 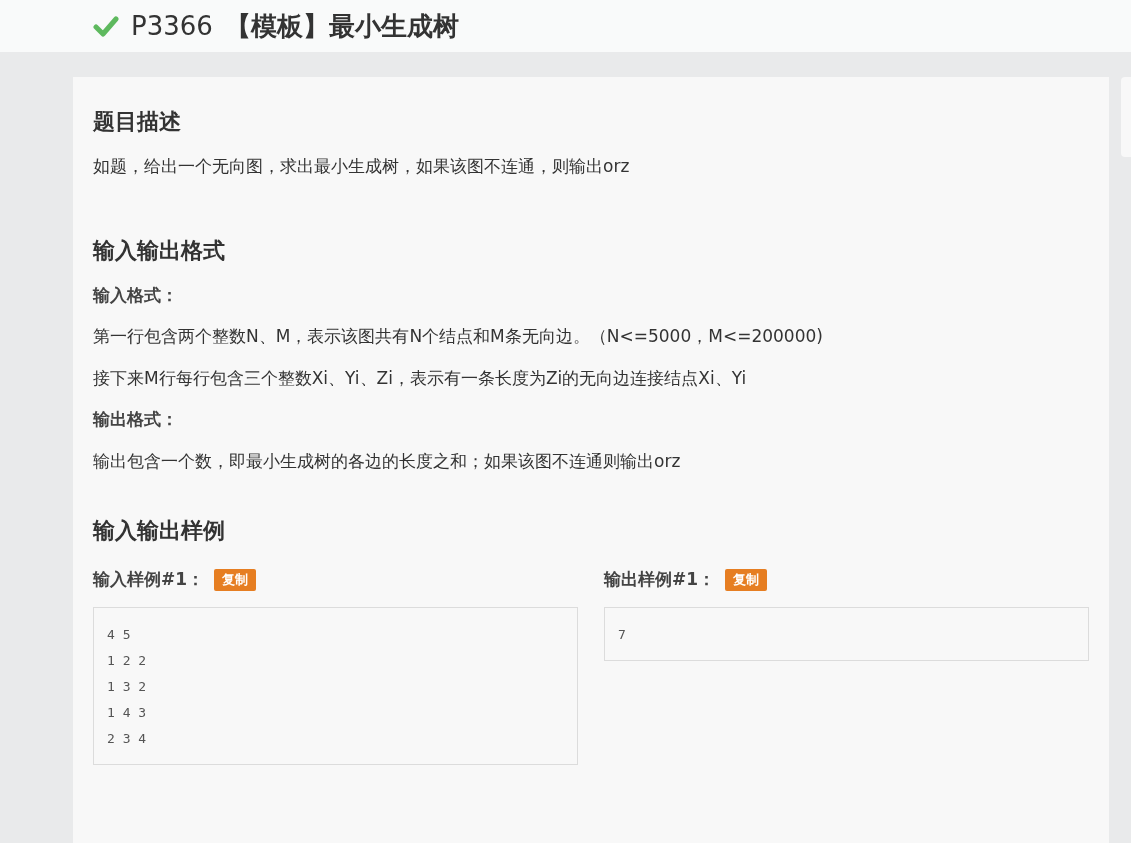 I want to click on subsection-heading: 输入格式：, so click(x=136, y=295).